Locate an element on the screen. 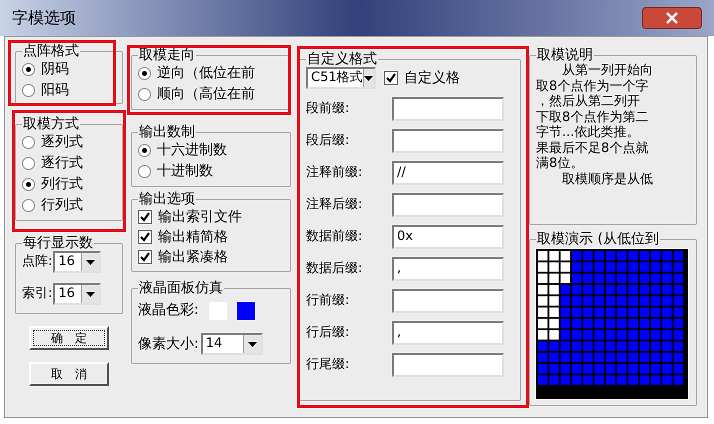 Image resolution: width=714 pixels, height=424 pixels. description-line: 果最后不足8个点就 is located at coordinates (593, 148).